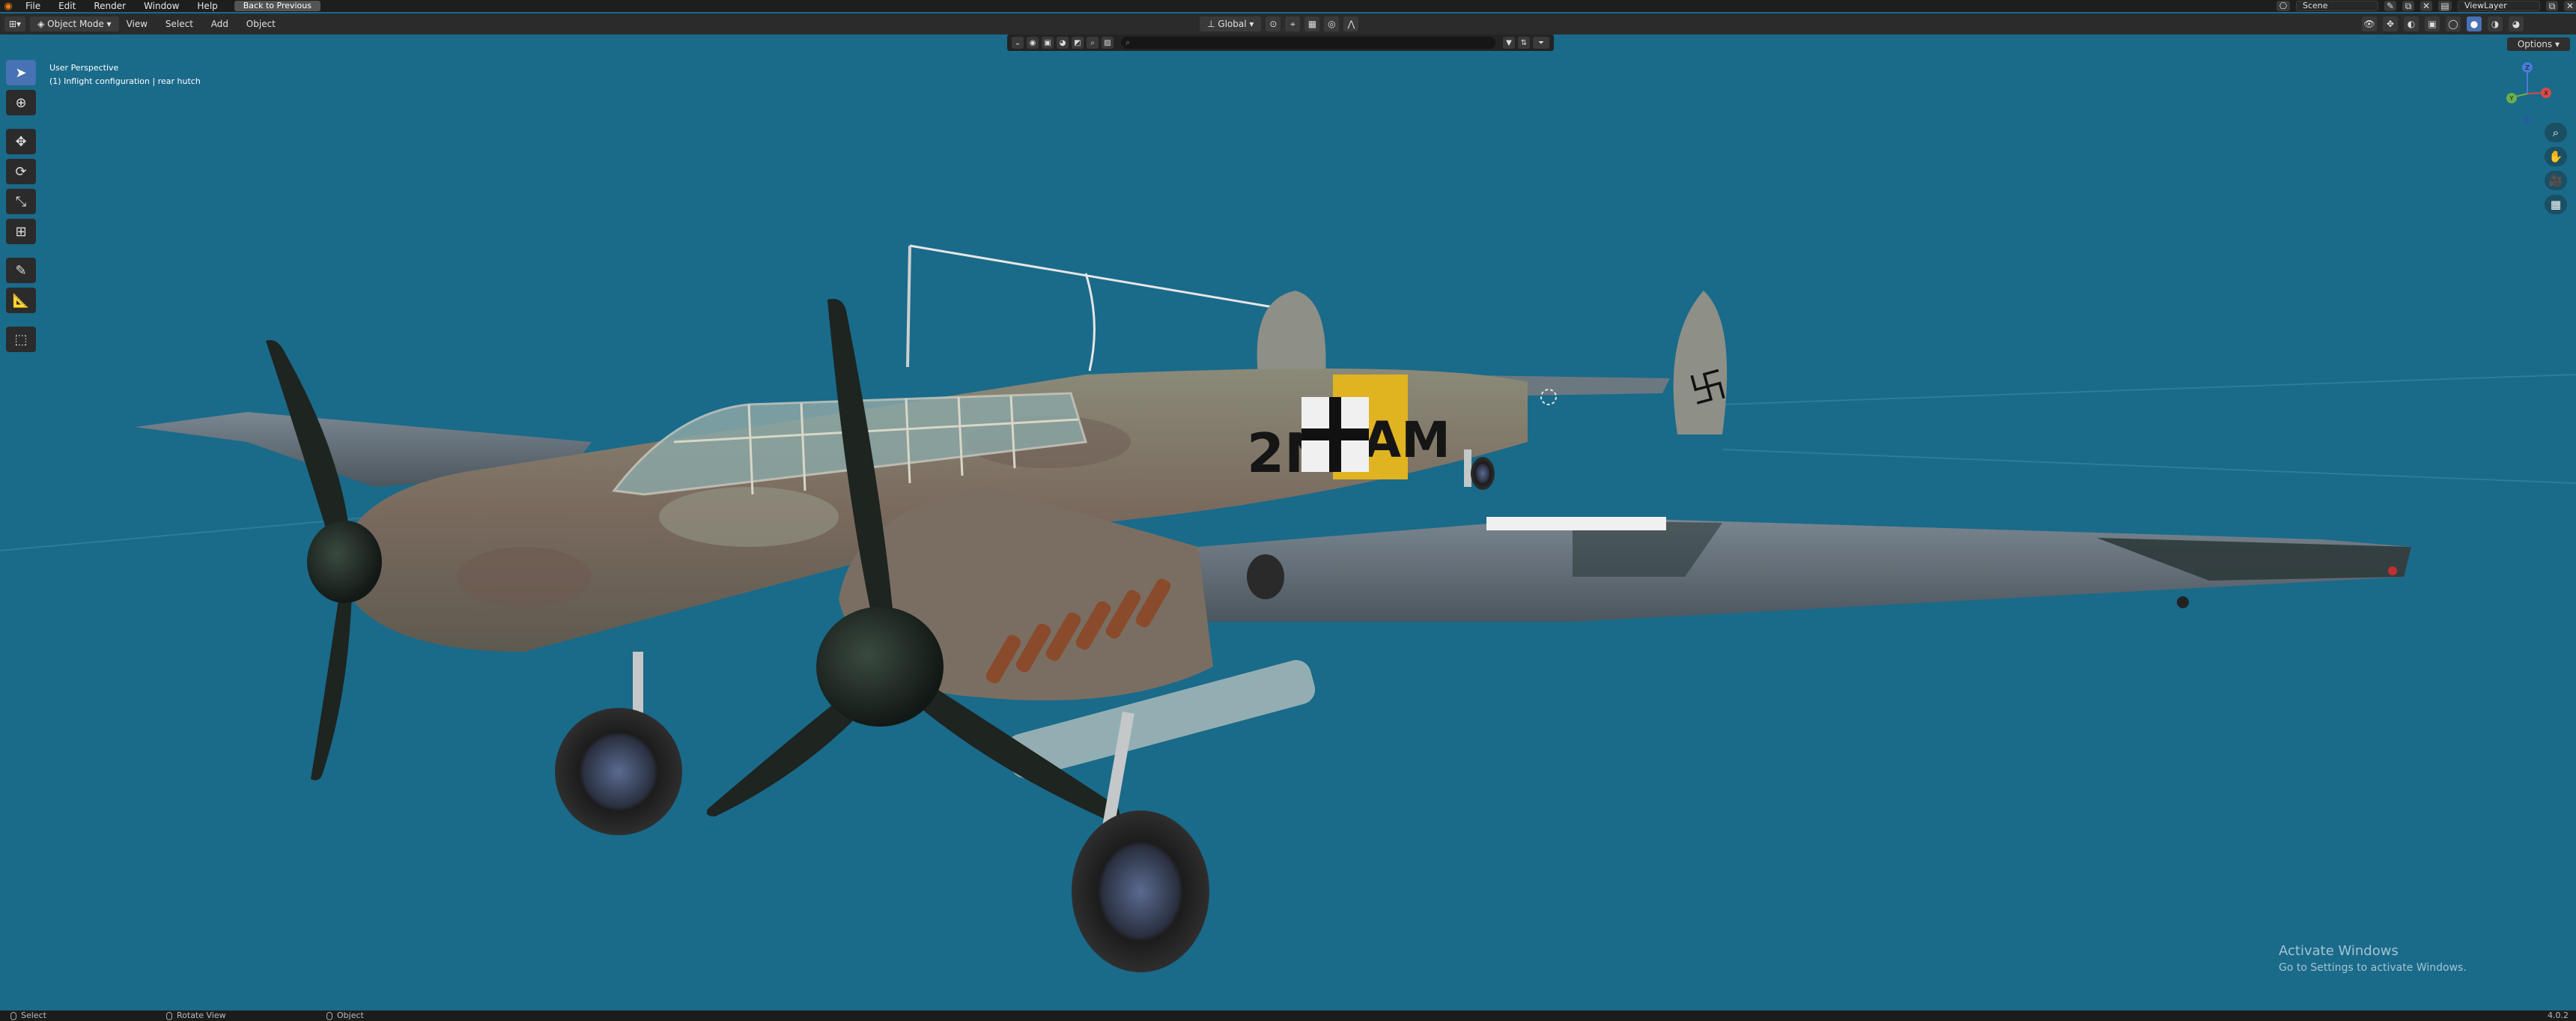  Describe the element at coordinates (1093, 43) in the screenshot. I see `camera-icon: ⌕` at that location.